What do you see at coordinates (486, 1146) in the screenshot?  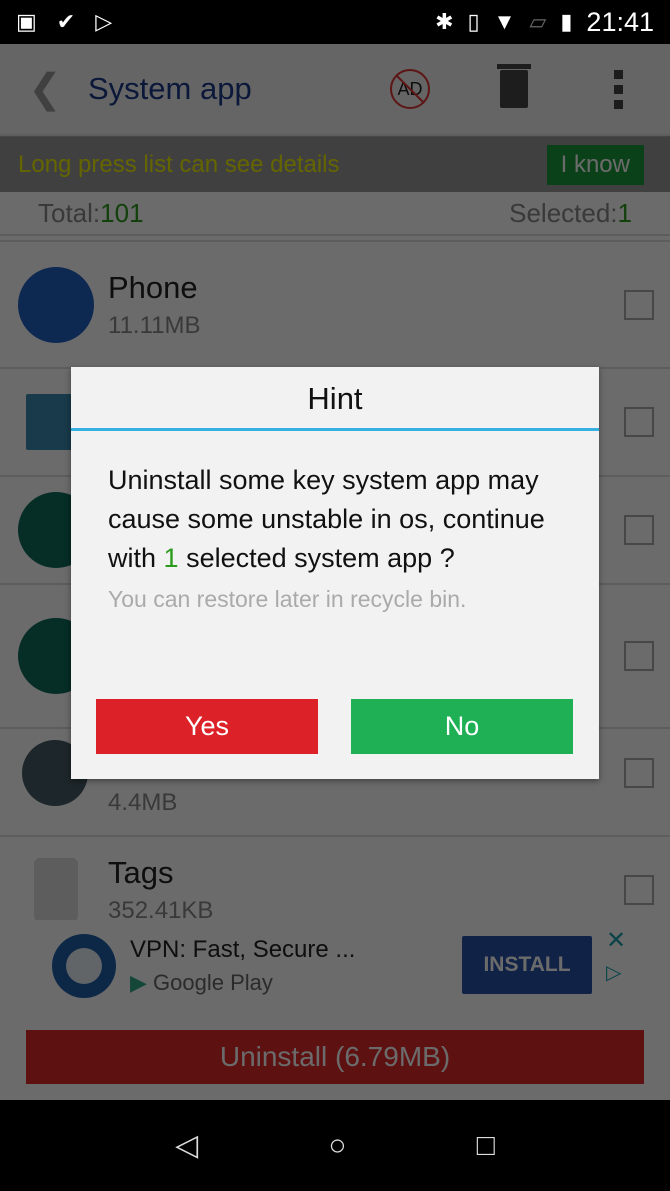 I see `recents-nav-icon: □` at bounding box center [486, 1146].